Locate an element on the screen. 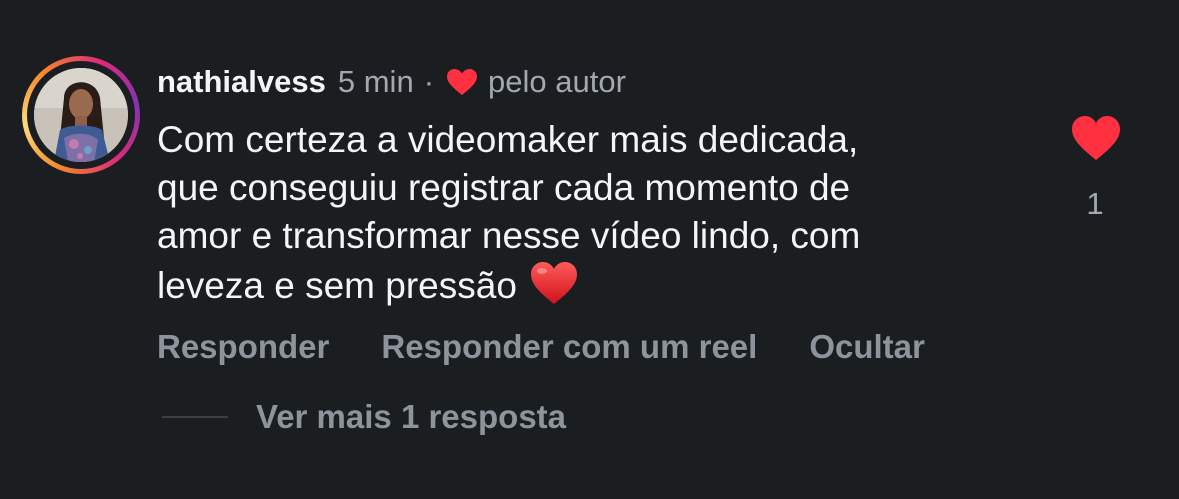  replies-divider is located at coordinates (195, 417).